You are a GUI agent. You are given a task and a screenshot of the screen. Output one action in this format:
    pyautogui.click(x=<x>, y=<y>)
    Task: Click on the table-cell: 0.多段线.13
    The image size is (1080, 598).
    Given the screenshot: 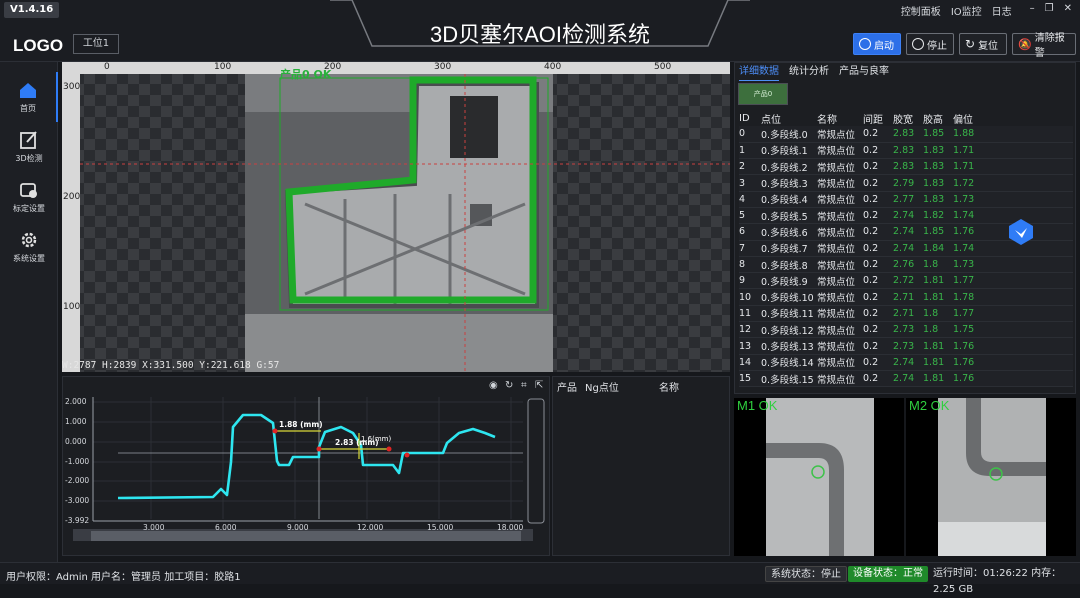 What is the action you would take?
    pyautogui.click(x=789, y=346)
    